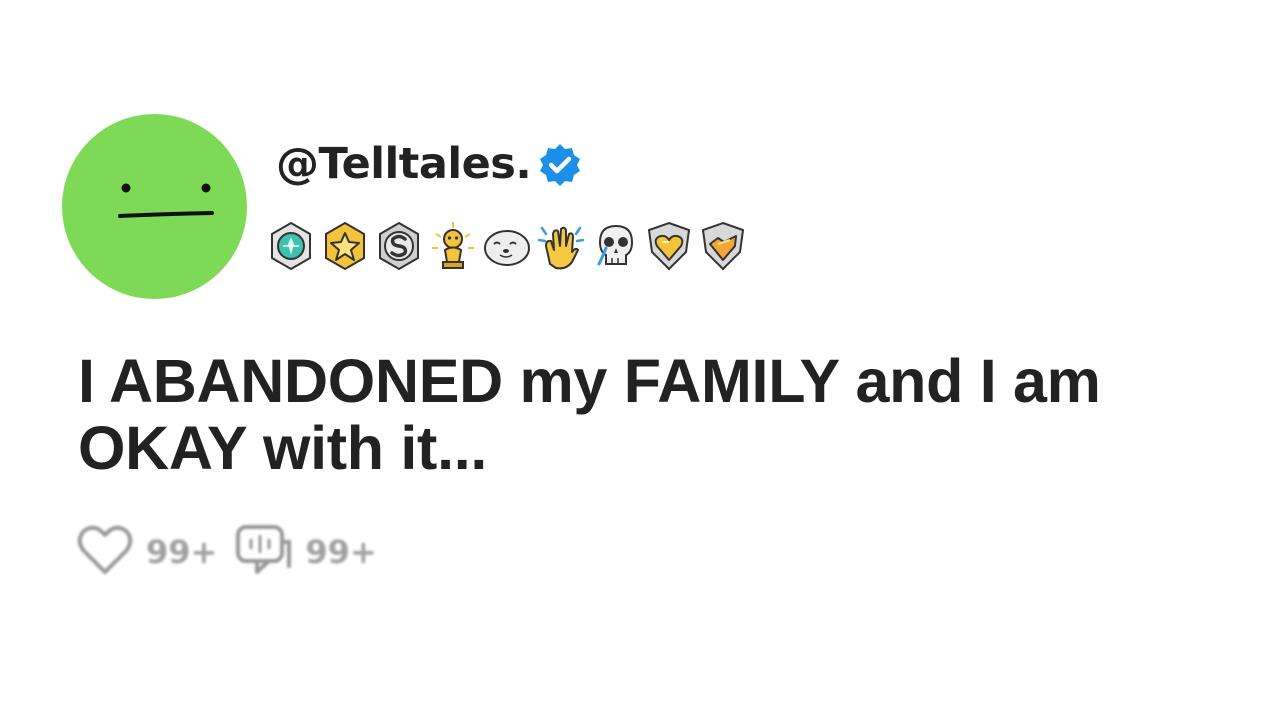 The width and height of the screenshot is (1280, 720). Describe the element at coordinates (560, 165) in the screenshot. I see `verified-badge-icon` at that location.